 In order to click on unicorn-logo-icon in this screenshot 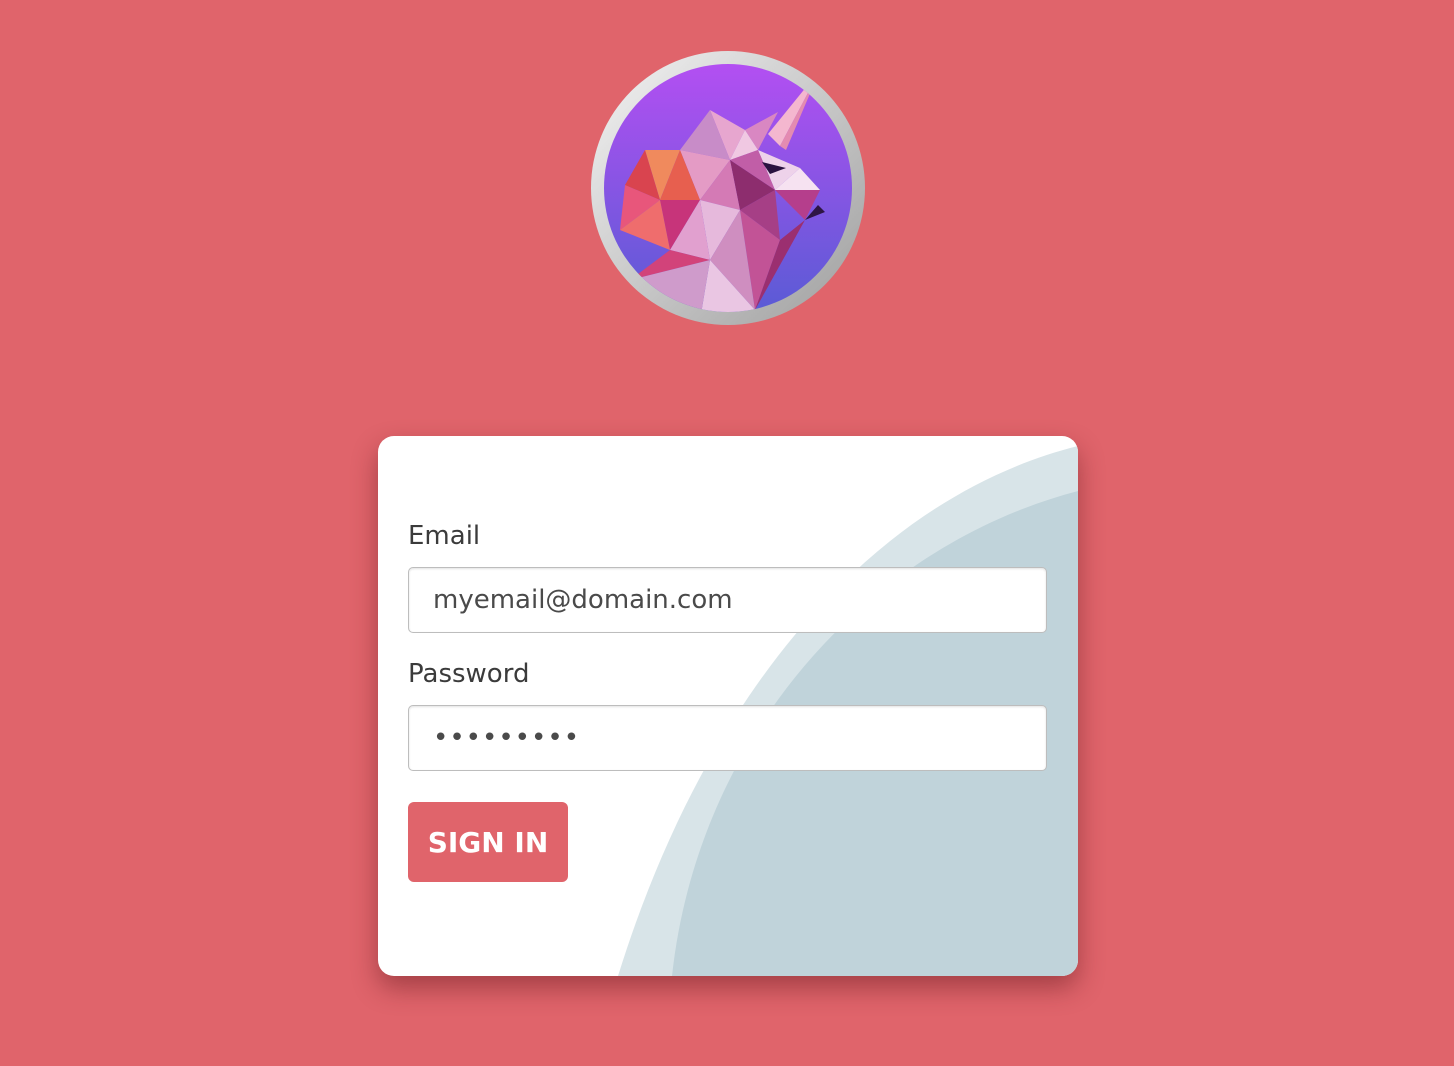, I will do `click(728, 188)`.